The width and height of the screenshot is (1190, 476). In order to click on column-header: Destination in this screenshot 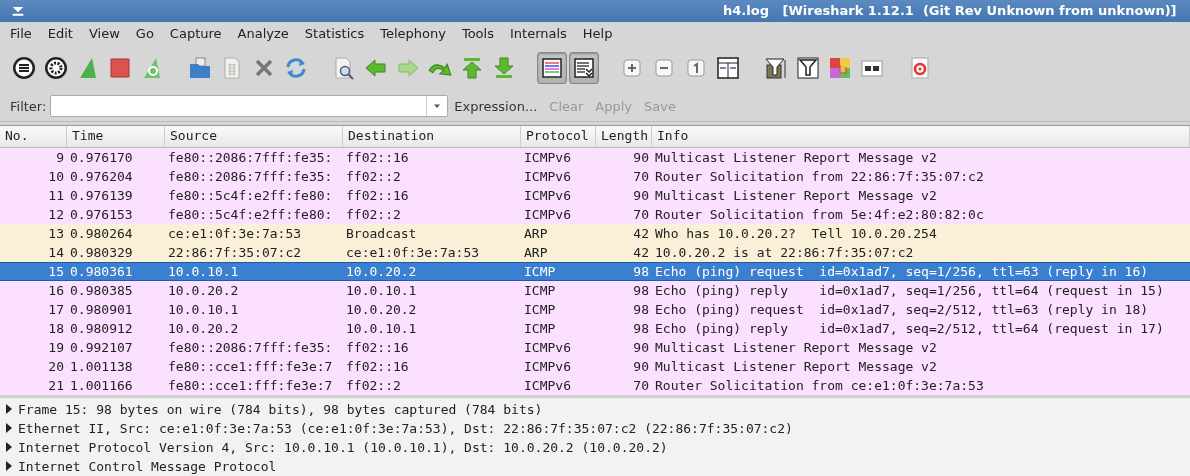, I will do `click(432, 136)`.